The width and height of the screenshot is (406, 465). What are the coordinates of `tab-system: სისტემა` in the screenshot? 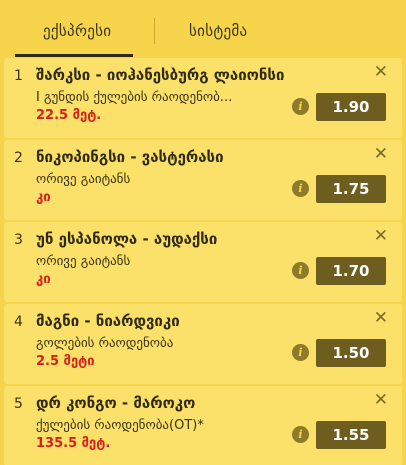 It's located at (218, 31).